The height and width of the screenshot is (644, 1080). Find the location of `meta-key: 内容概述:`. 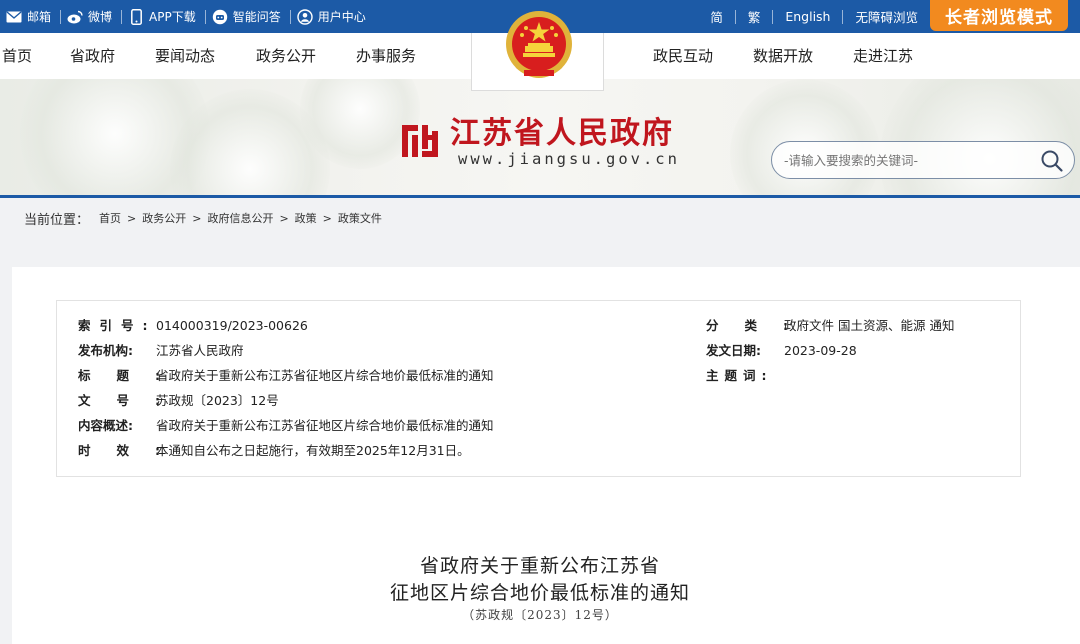

meta-key: 内容概述: is located at coordinates (105, 425).